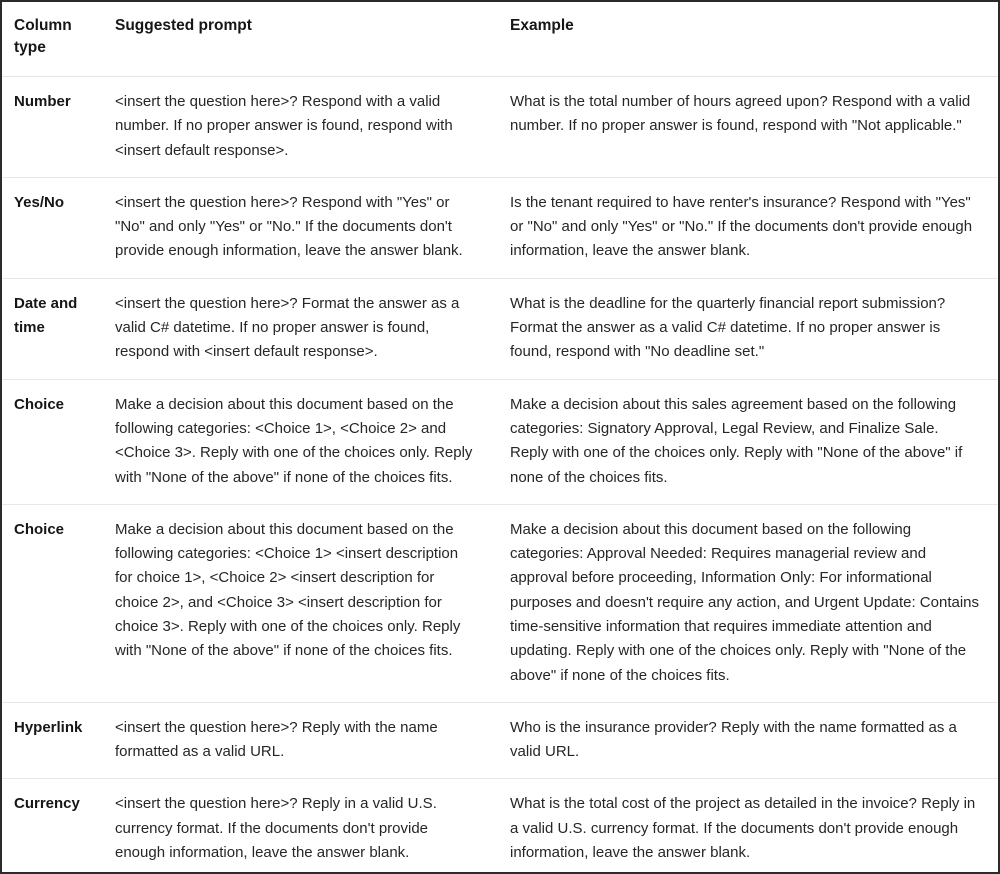  I want to click on column-header-example: Example, so click(748, 39).